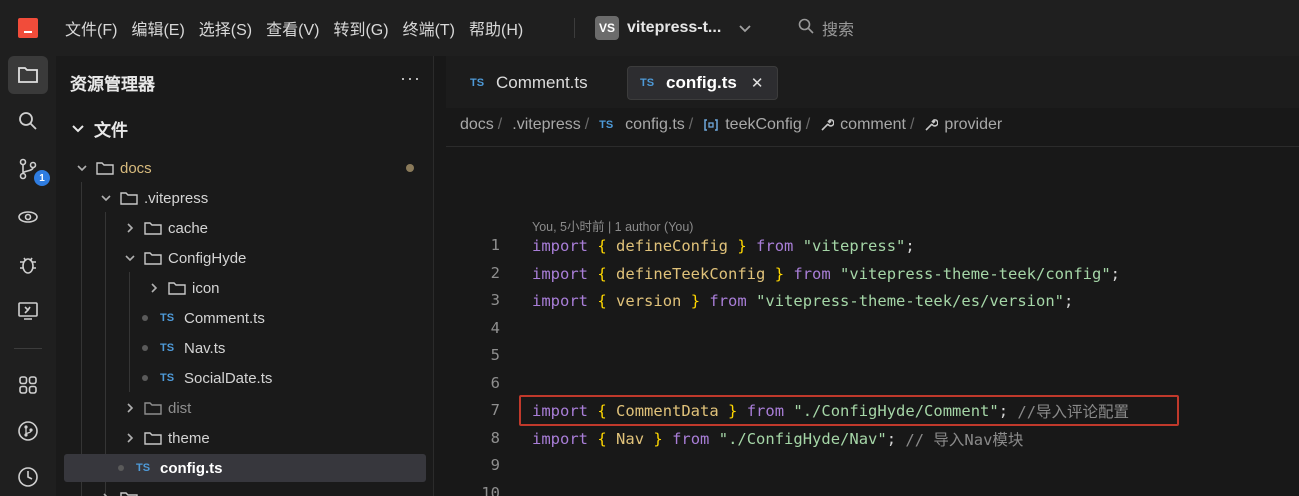  Describe the element at coordinates (245, 378) in the screenshot. I see `tree-item-socialdate-ts: TS SocialDate.ts` at that location.